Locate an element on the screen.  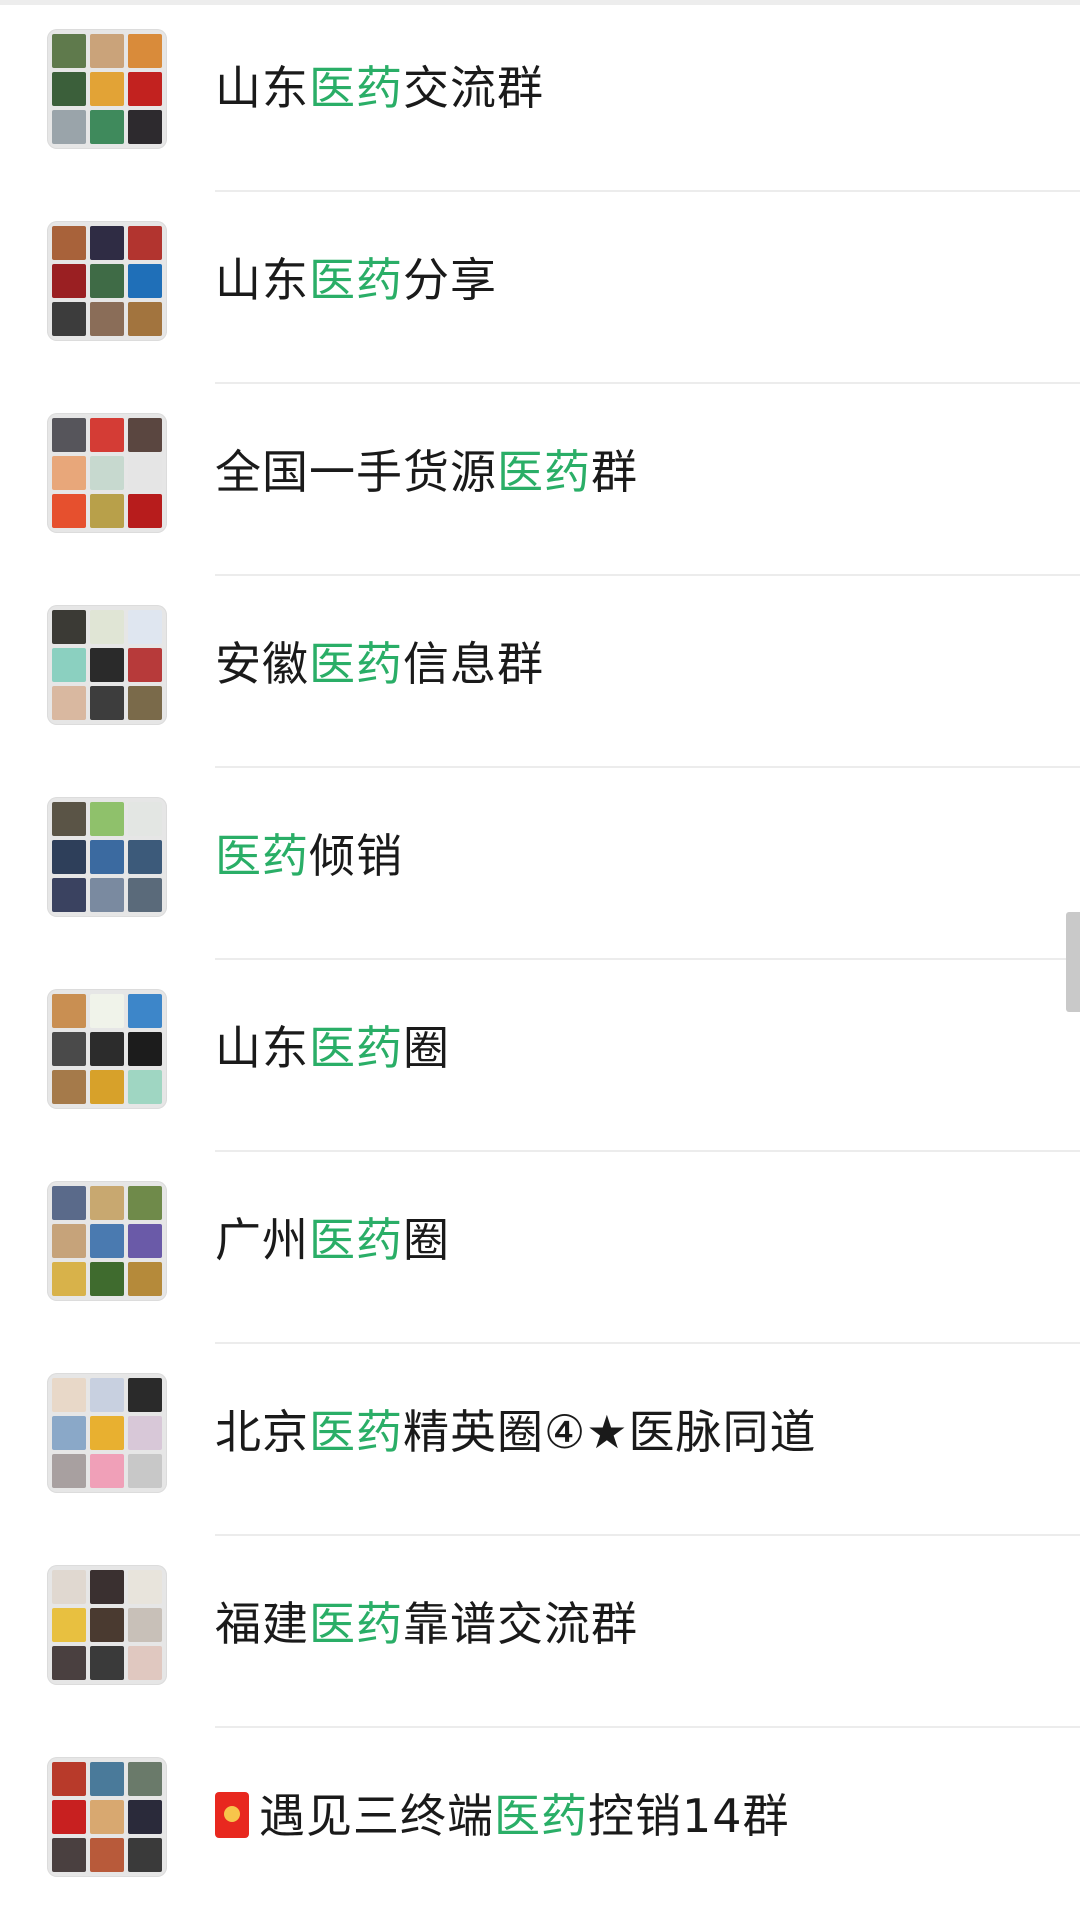
group-name-suffix: 倾销 is located at coordinates (356, 856).